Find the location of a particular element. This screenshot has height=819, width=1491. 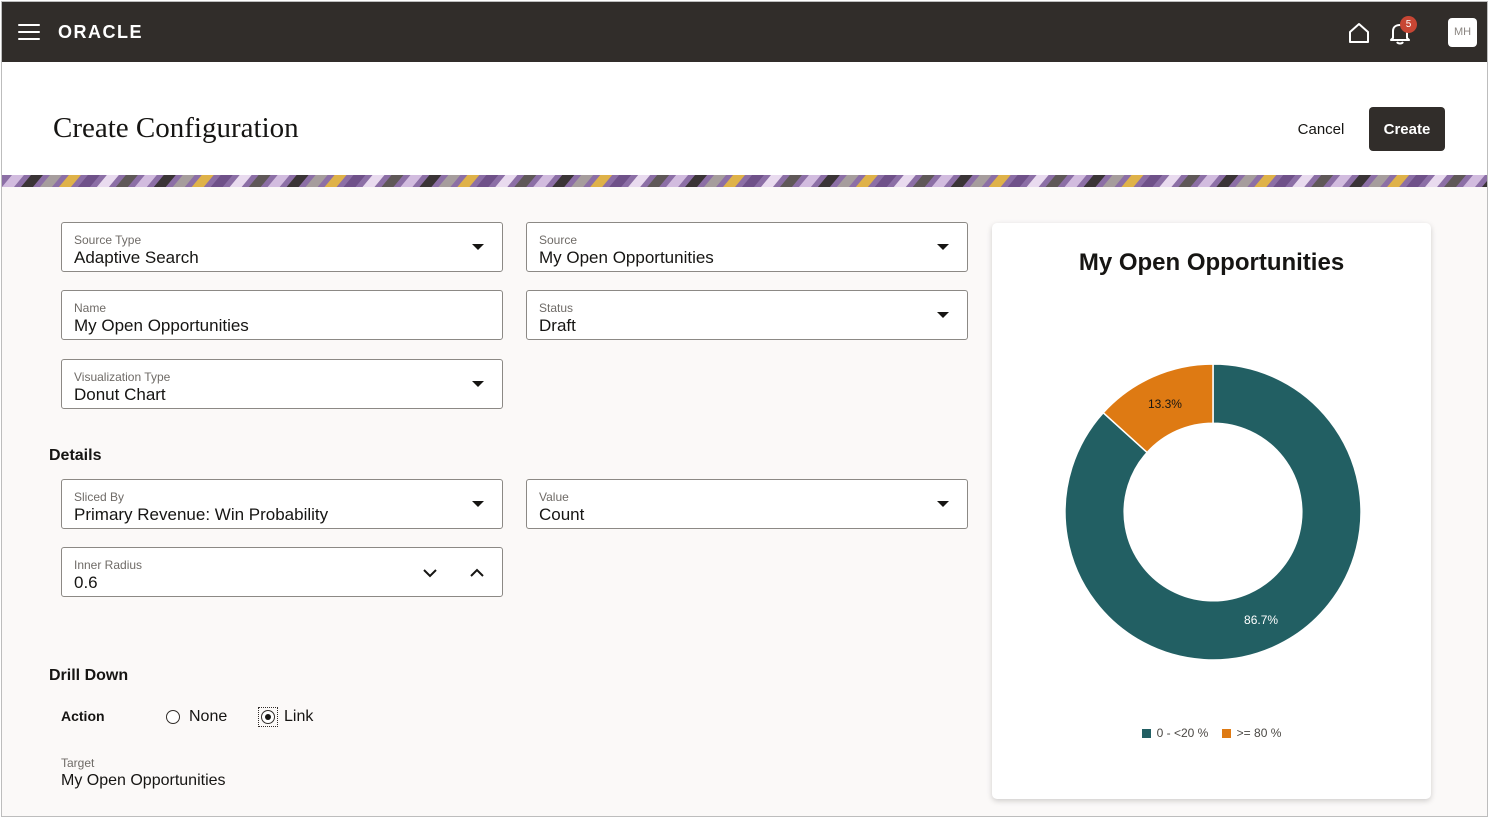

cancel-button: Cancel is located at coordinates (1321, 129).